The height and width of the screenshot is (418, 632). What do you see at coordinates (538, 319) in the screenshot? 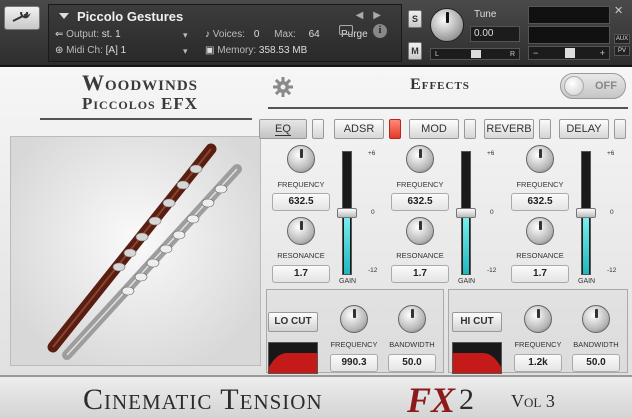
I see `hi-cut-frequency-knob` at bounding box center [538, 319].